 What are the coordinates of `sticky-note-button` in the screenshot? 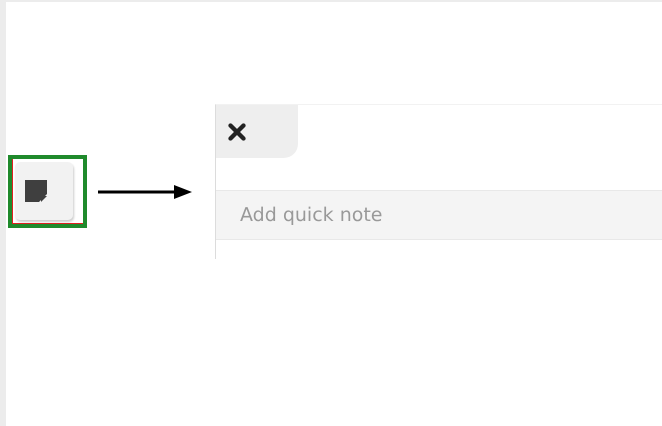 It's located at (44, 191).